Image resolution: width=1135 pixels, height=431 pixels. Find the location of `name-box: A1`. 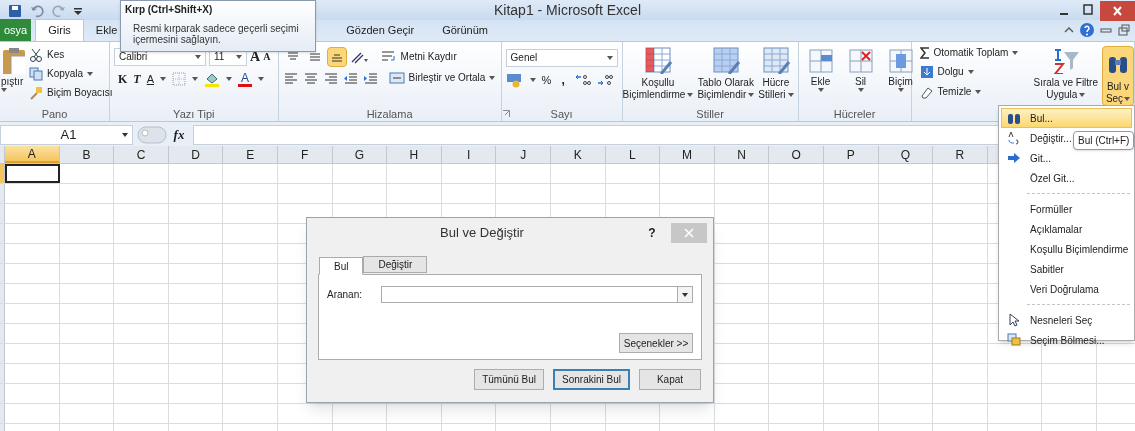

name-box: A1 is located at coordinates (66, 135).